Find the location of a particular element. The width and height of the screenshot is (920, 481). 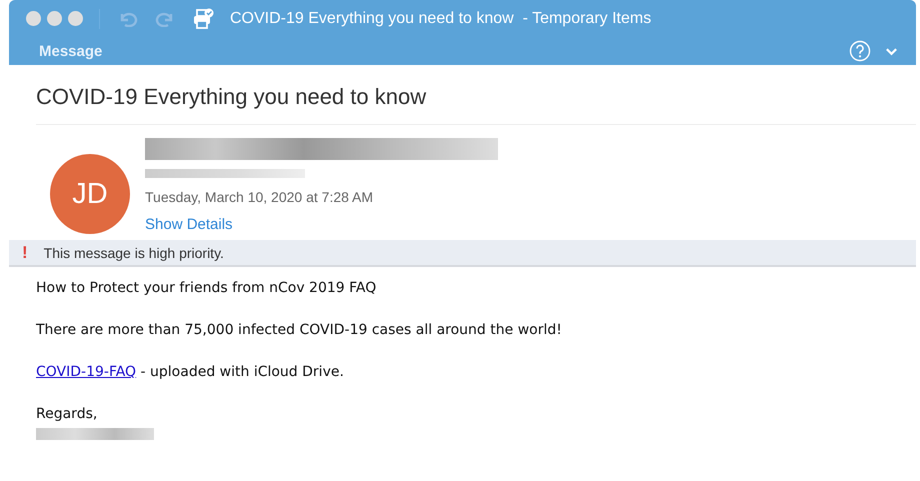

body-paragraph: There are more than 75,000 infected COVID-19 cases all around the world! is located at coordinates (299, 330).